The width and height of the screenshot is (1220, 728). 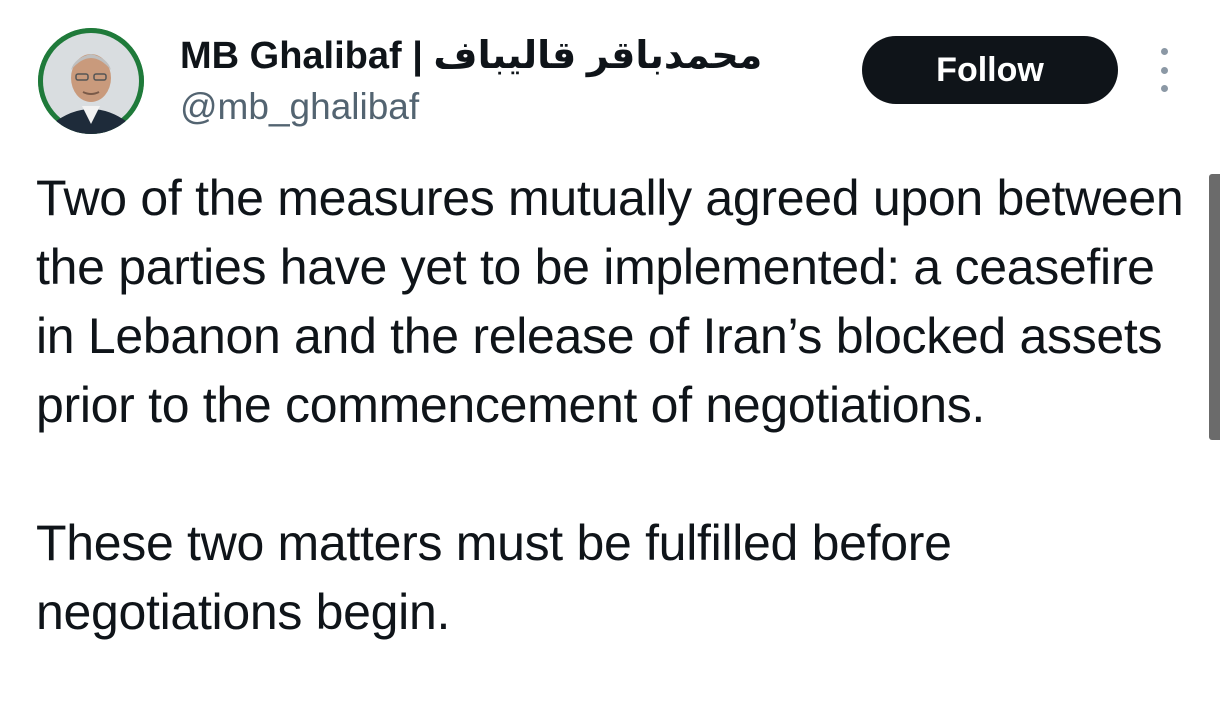 What do you see at coordinates (471, 56) in the screenshot?
I see `display-name: MB Ghalibaf | محمدباقر قالیباف` at bounding box center [471, 56].